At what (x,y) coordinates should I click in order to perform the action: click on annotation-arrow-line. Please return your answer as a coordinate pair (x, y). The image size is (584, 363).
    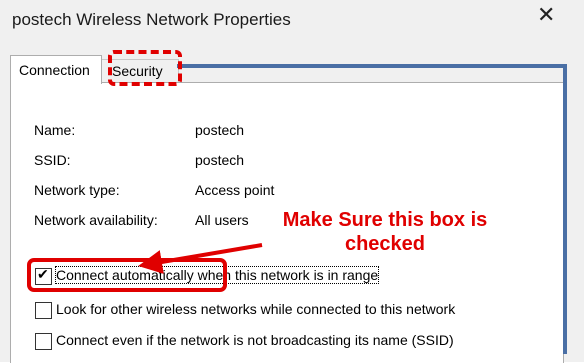
    Looking at the image, I should click on (200, 258).